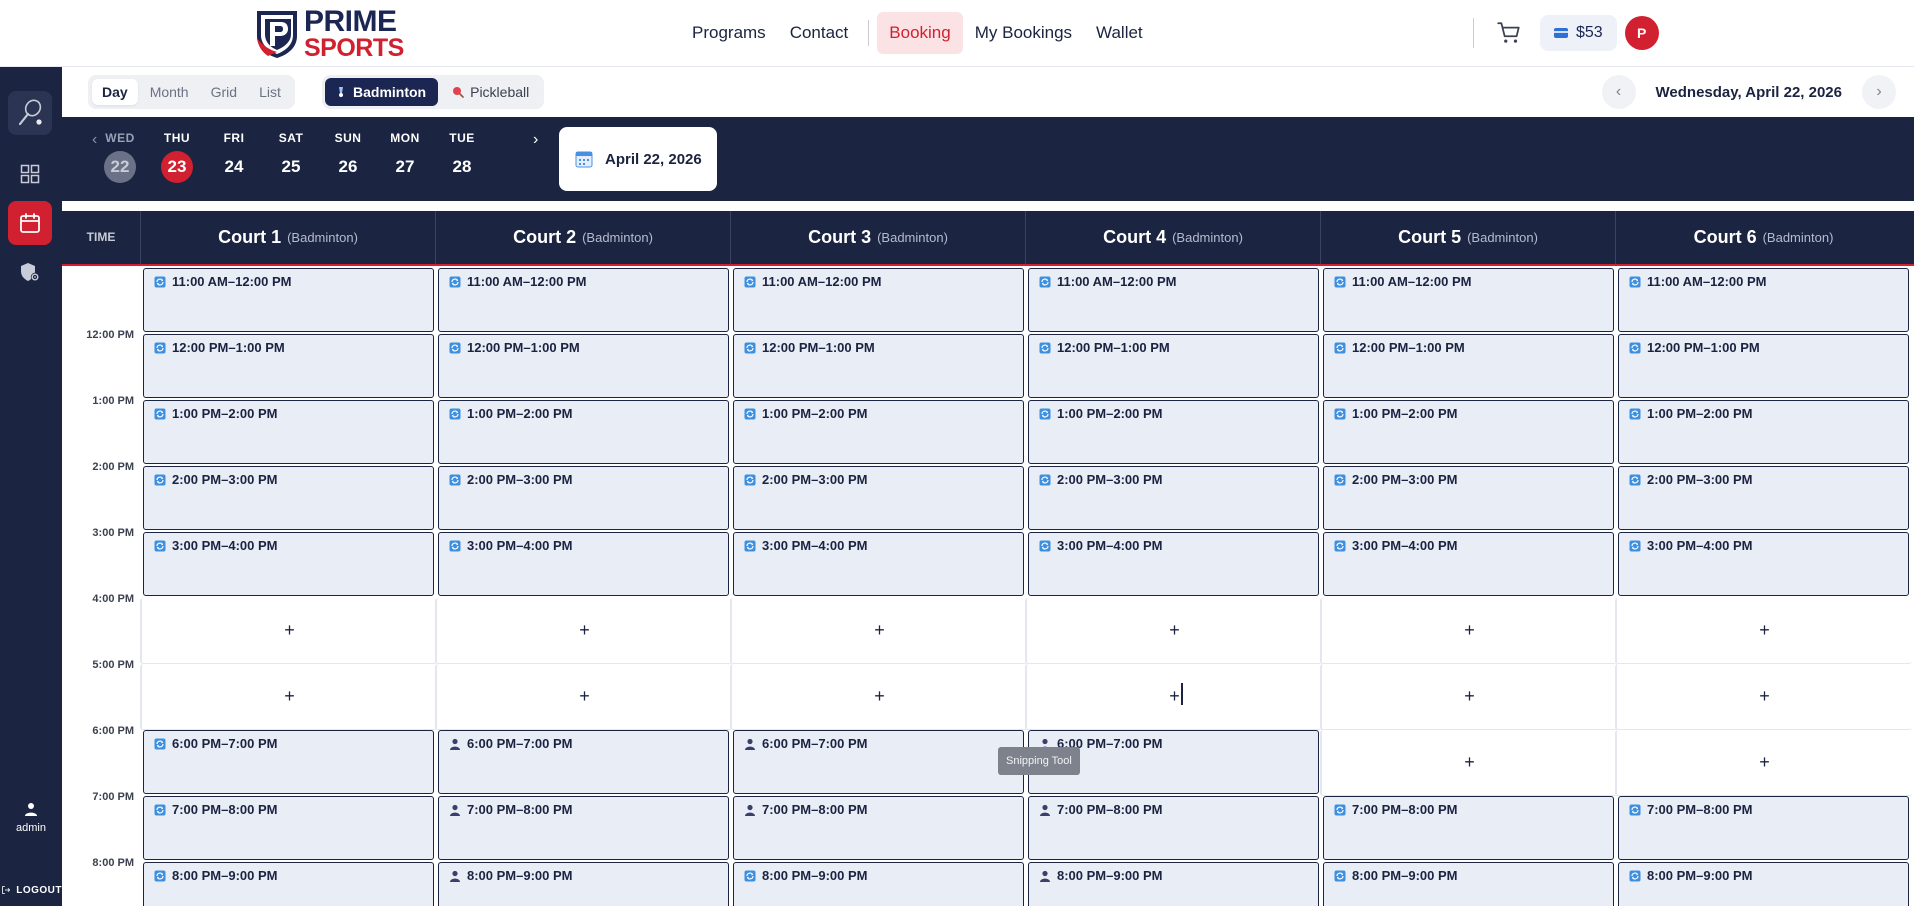  Describe the element at coordinates (491, 92) in the screenshot. I see `sport-tab-pickleball: Pickleball` at that location.